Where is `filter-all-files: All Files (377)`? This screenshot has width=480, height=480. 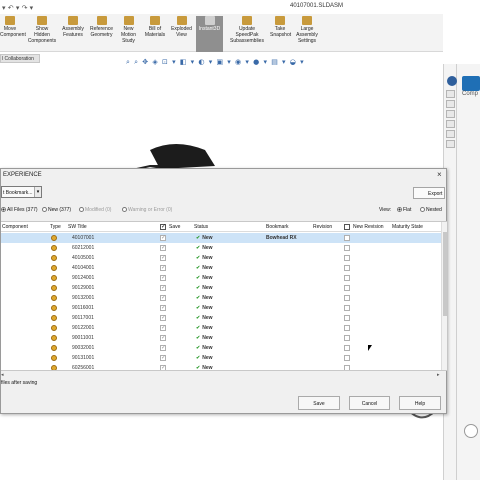
filter-all-files: All Files (377) is located at coordinates (19, 210).